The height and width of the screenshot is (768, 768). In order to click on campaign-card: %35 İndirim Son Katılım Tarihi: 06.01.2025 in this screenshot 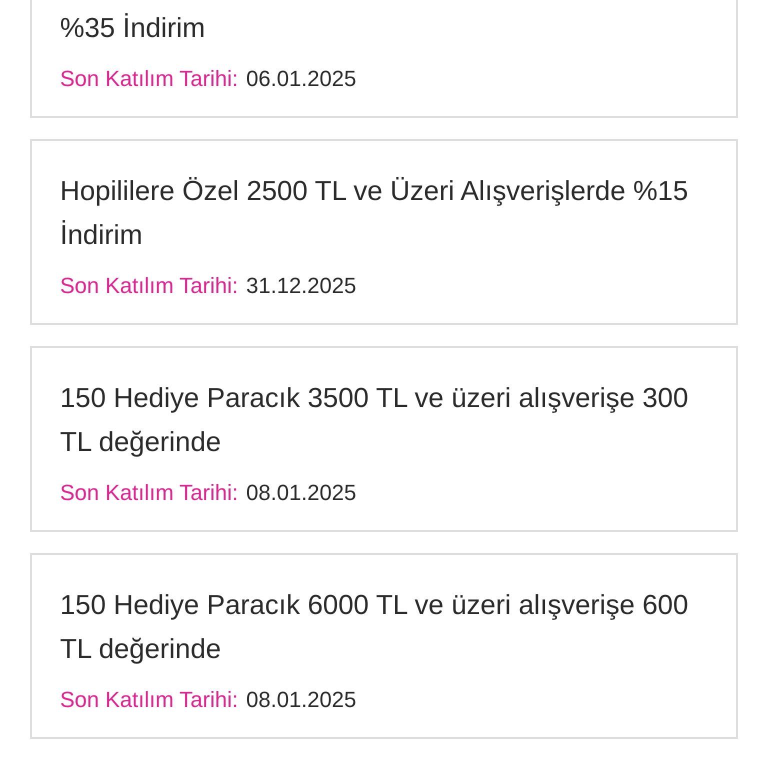, I will do `click(384, 59)`.